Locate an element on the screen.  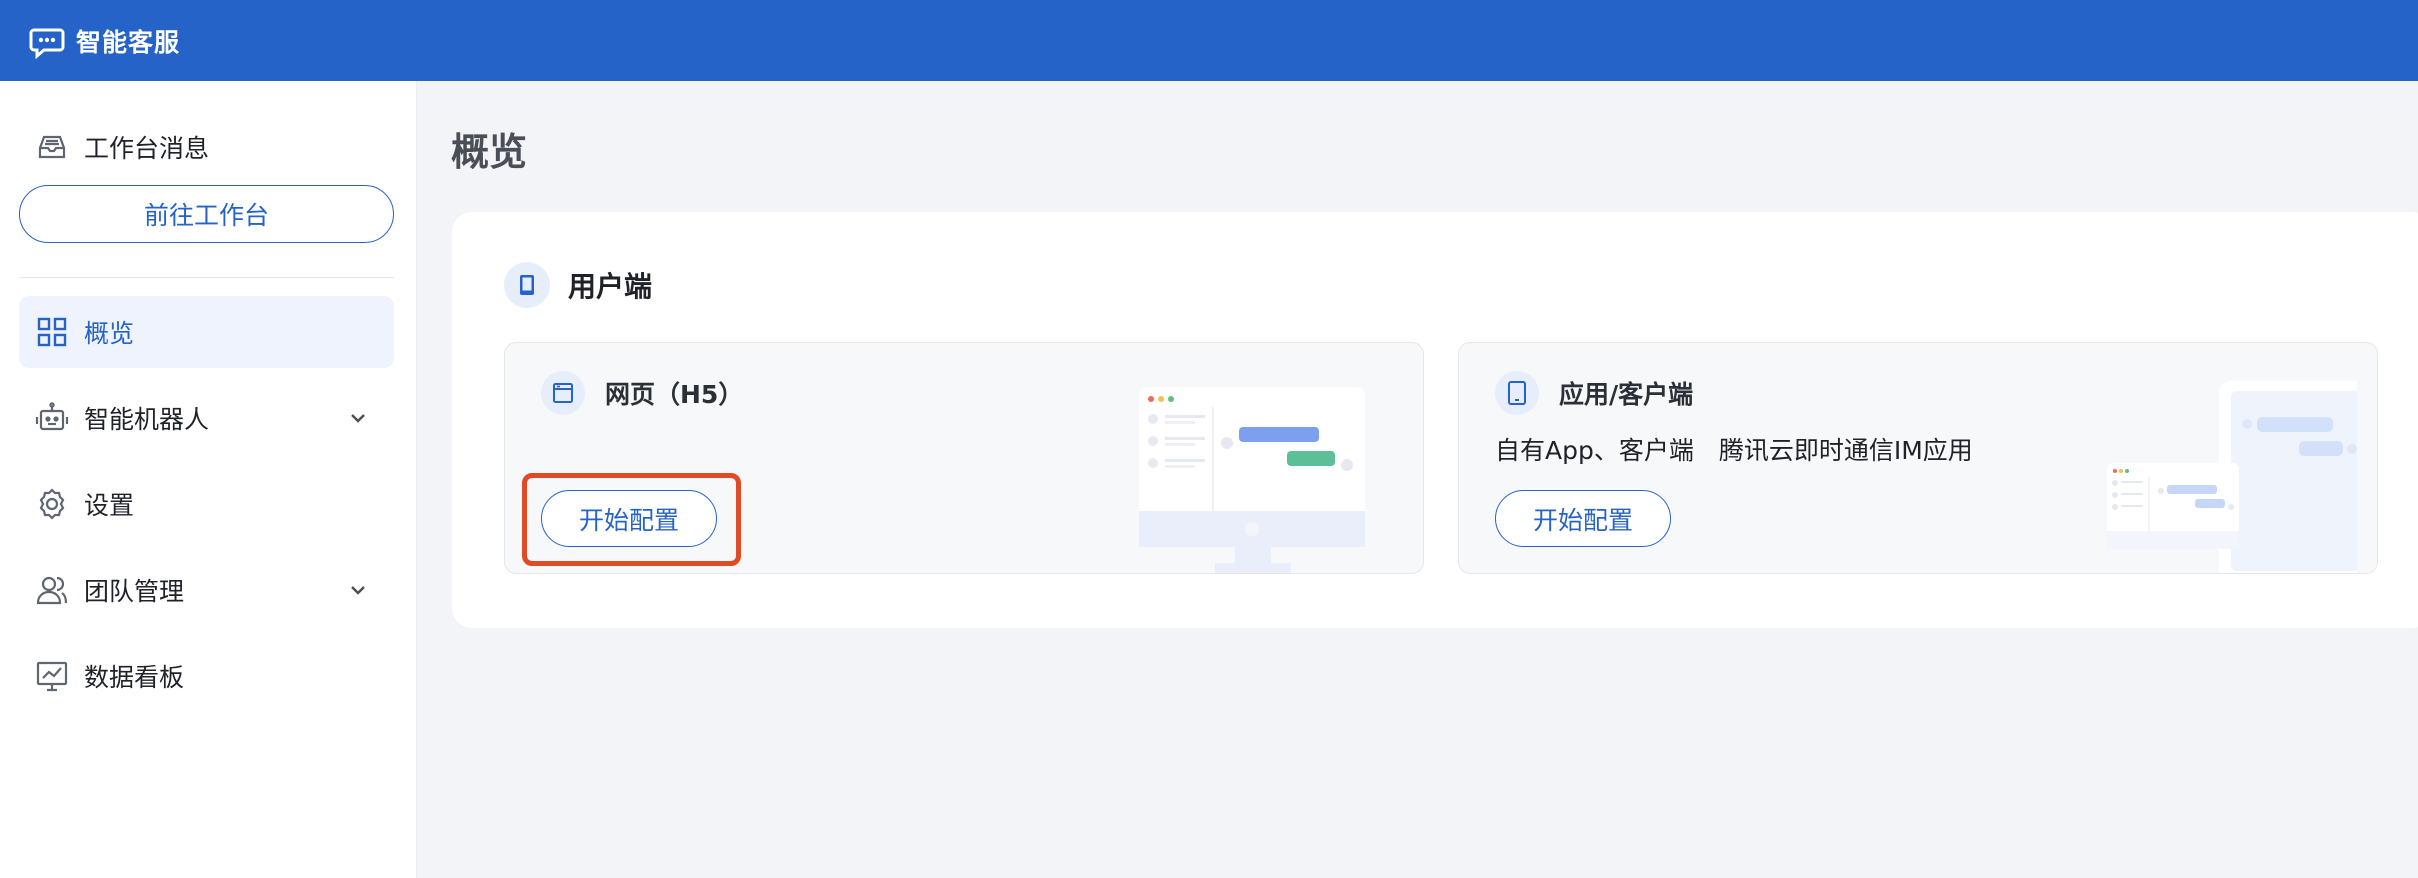
card-title: 网页（H5） is located at coordinates (674, 394).